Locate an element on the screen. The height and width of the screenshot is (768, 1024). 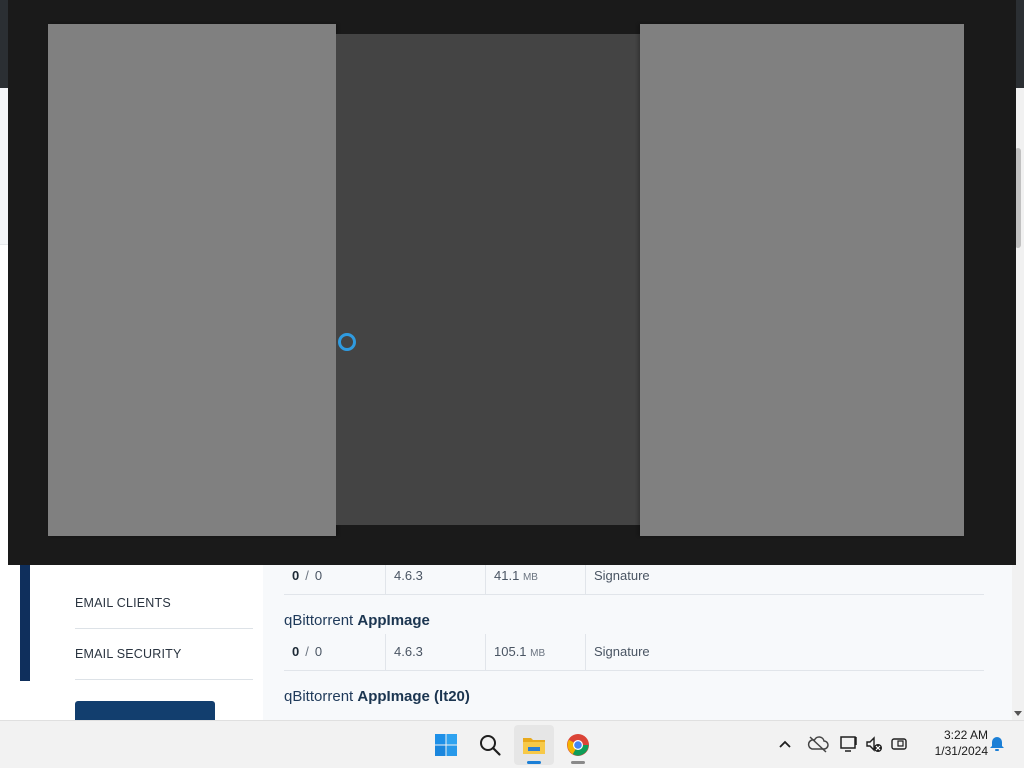
security-icon is located at coordinates (900, 744).